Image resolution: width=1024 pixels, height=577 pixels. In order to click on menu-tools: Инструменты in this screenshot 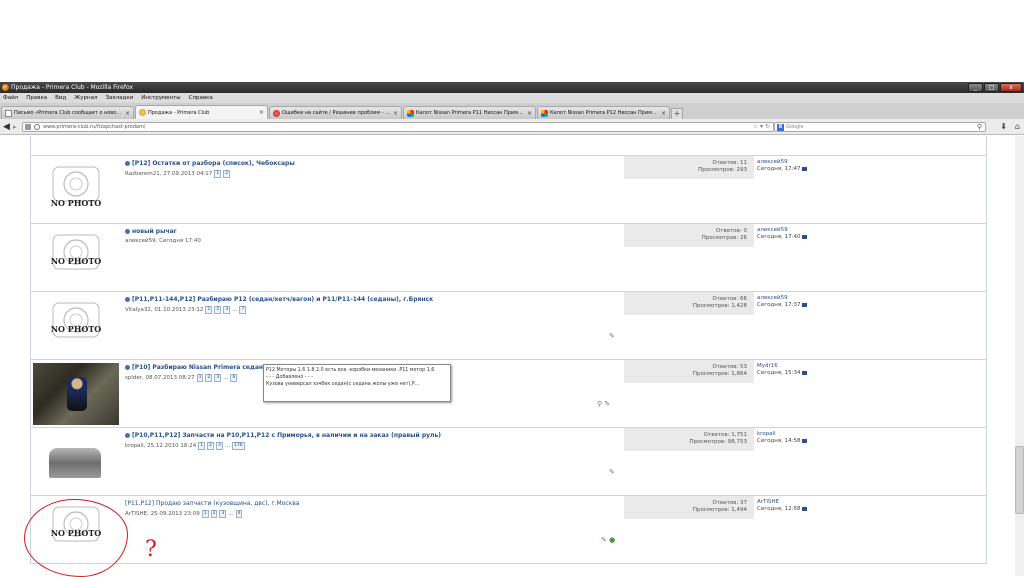, I will do `click(160, 98)`.